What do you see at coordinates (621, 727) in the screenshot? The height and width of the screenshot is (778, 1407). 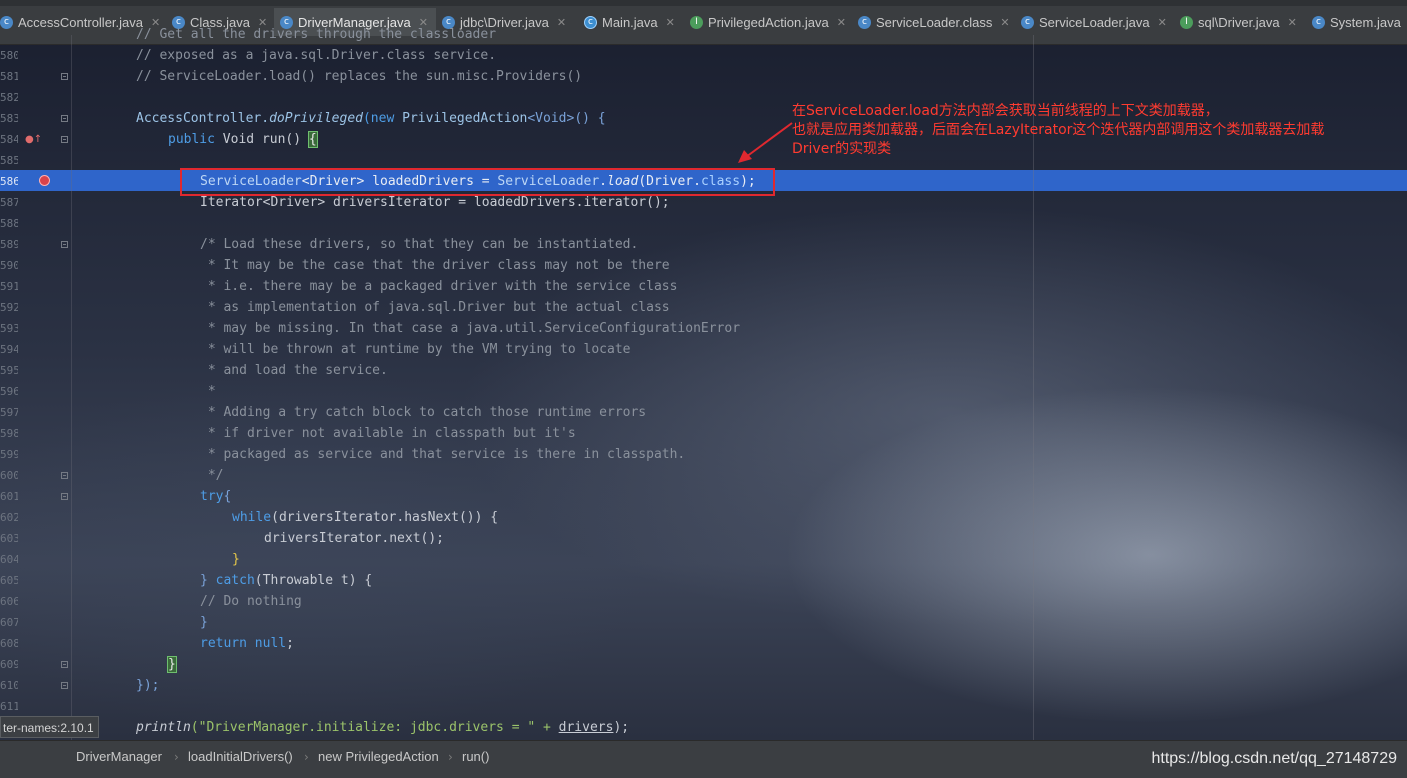 I see `code-token: );` at bounding box center [621, 727].